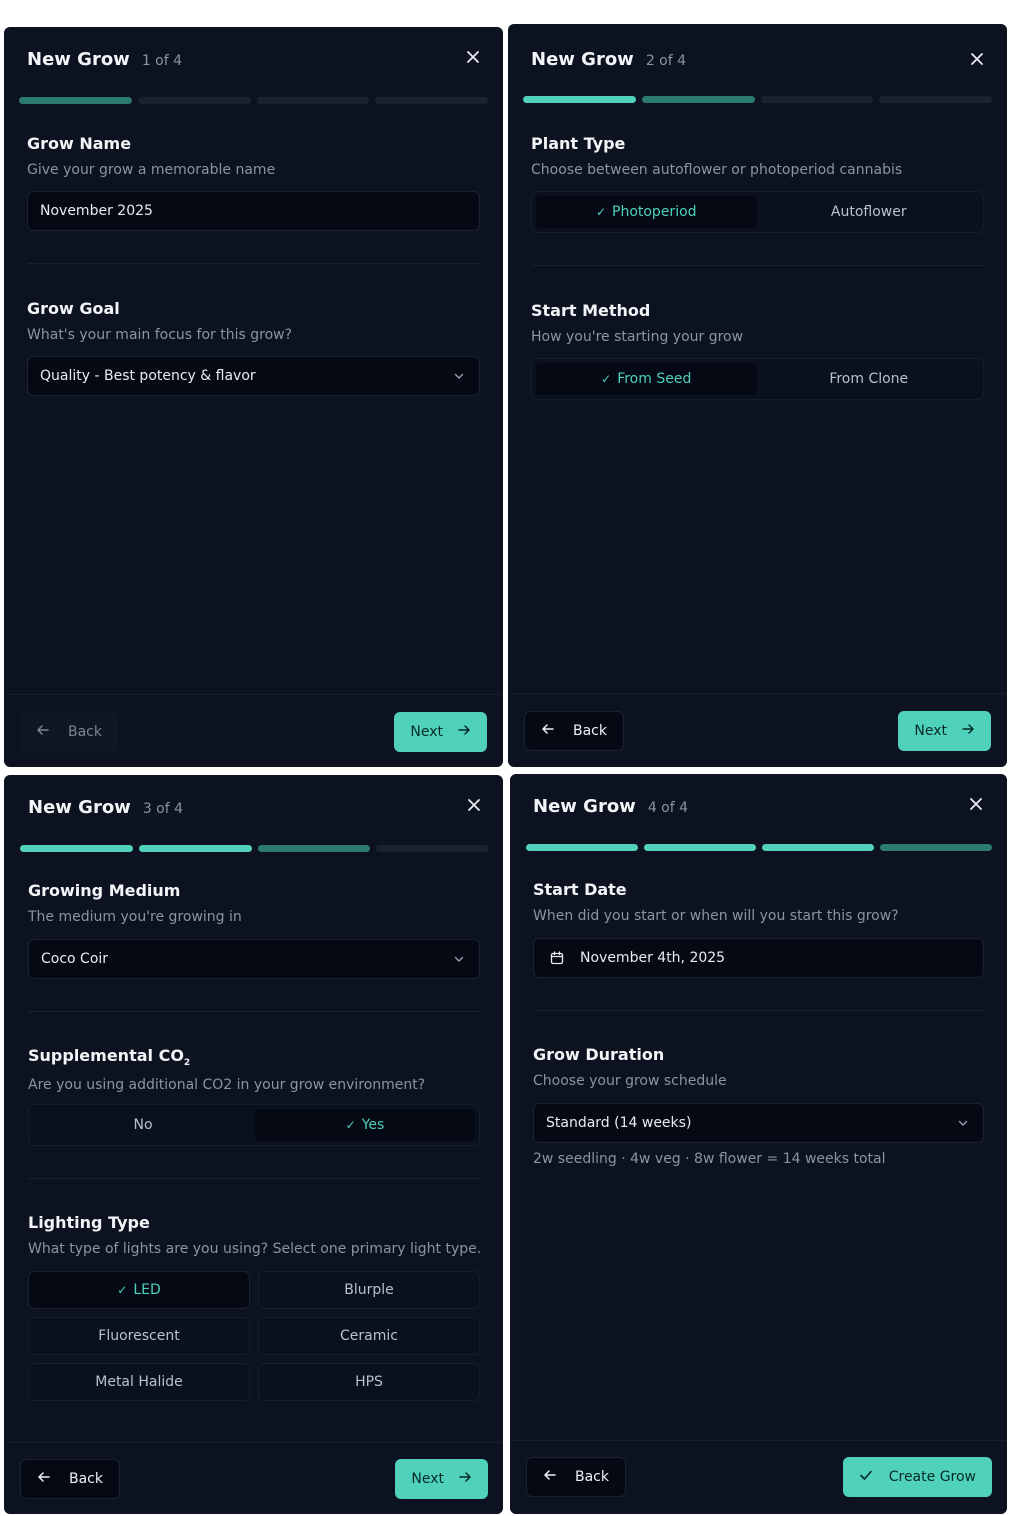 The height and width of the screenshot is (1516, 1010). I want to click on step-indicator: 2 of 4, so click(666, 61).